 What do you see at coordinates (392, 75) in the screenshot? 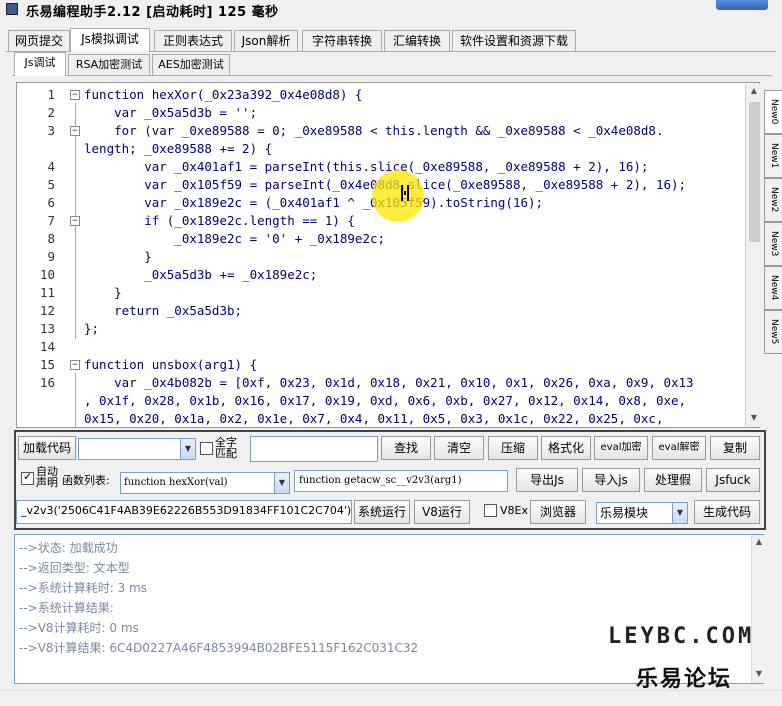
I see `subtab-divider` at bounding box center [392, 75].